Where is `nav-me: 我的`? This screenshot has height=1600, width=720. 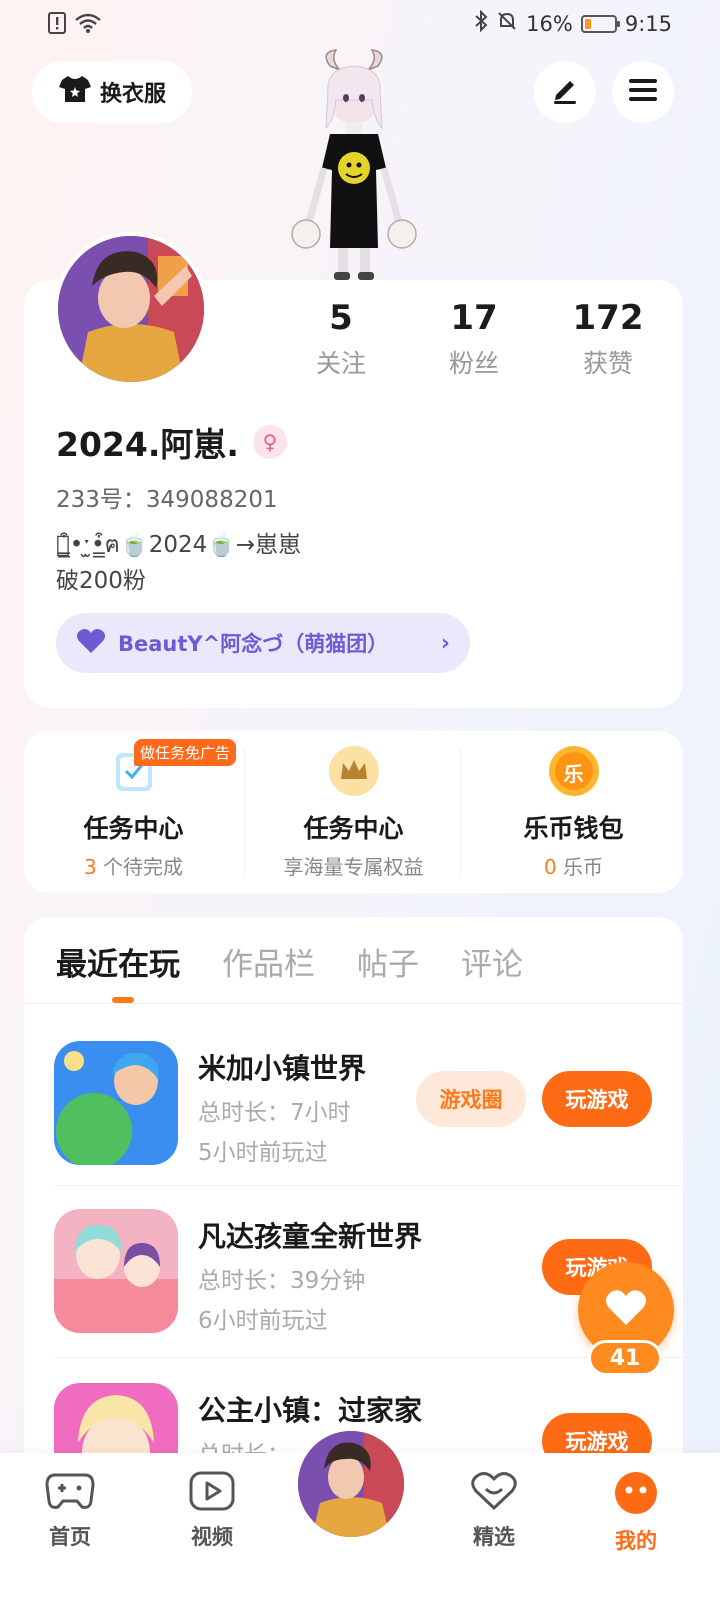 nav-me: 我的 is located at coordinates (636, 1513).